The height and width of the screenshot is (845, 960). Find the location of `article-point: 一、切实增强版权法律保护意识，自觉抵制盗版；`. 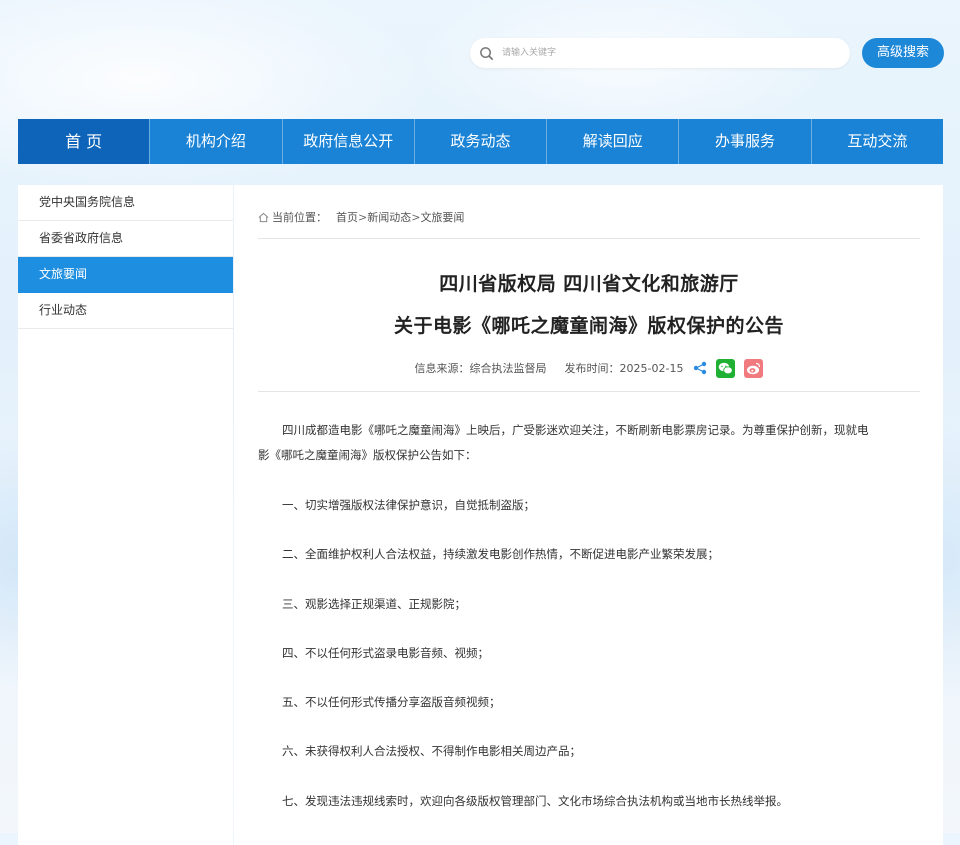

article-point: 一、切实增强版权法律保护意识，自觉抵制盗版； is located at coordinates (408, 505).